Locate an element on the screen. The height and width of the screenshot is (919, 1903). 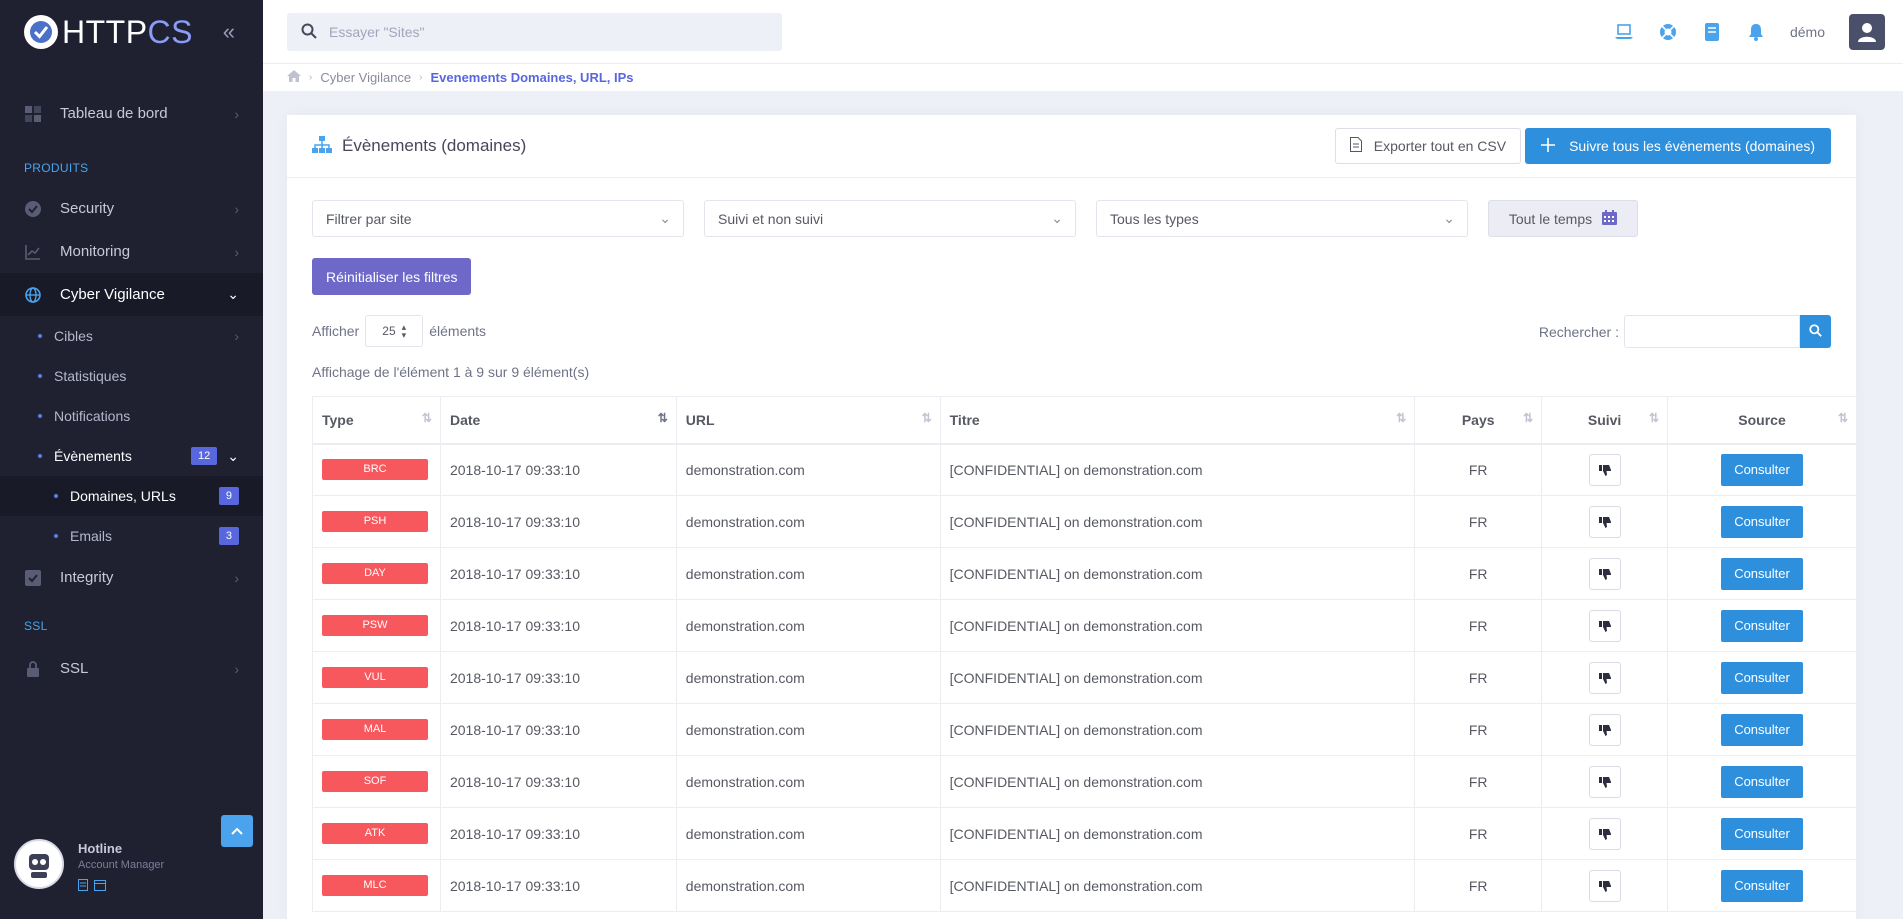
sidebar-item-ssl: SSL › is located at coordinates (131, 668).